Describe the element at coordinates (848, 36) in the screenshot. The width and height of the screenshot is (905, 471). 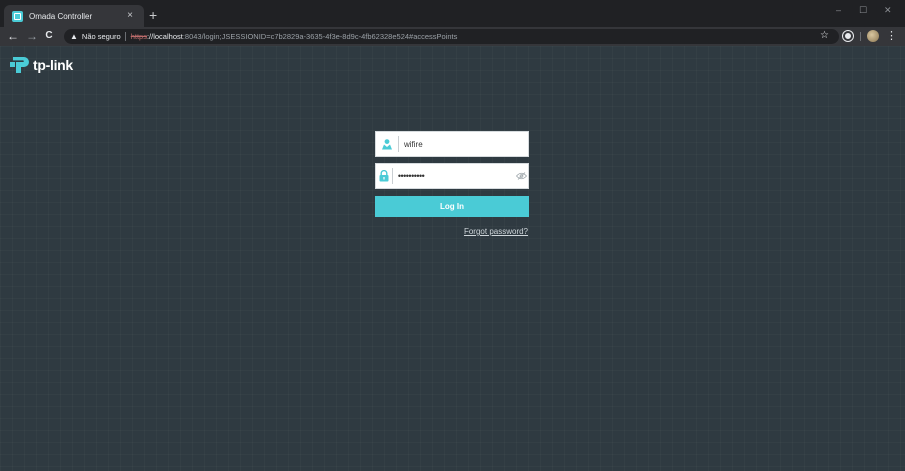
I see `extension-icon` at that location.